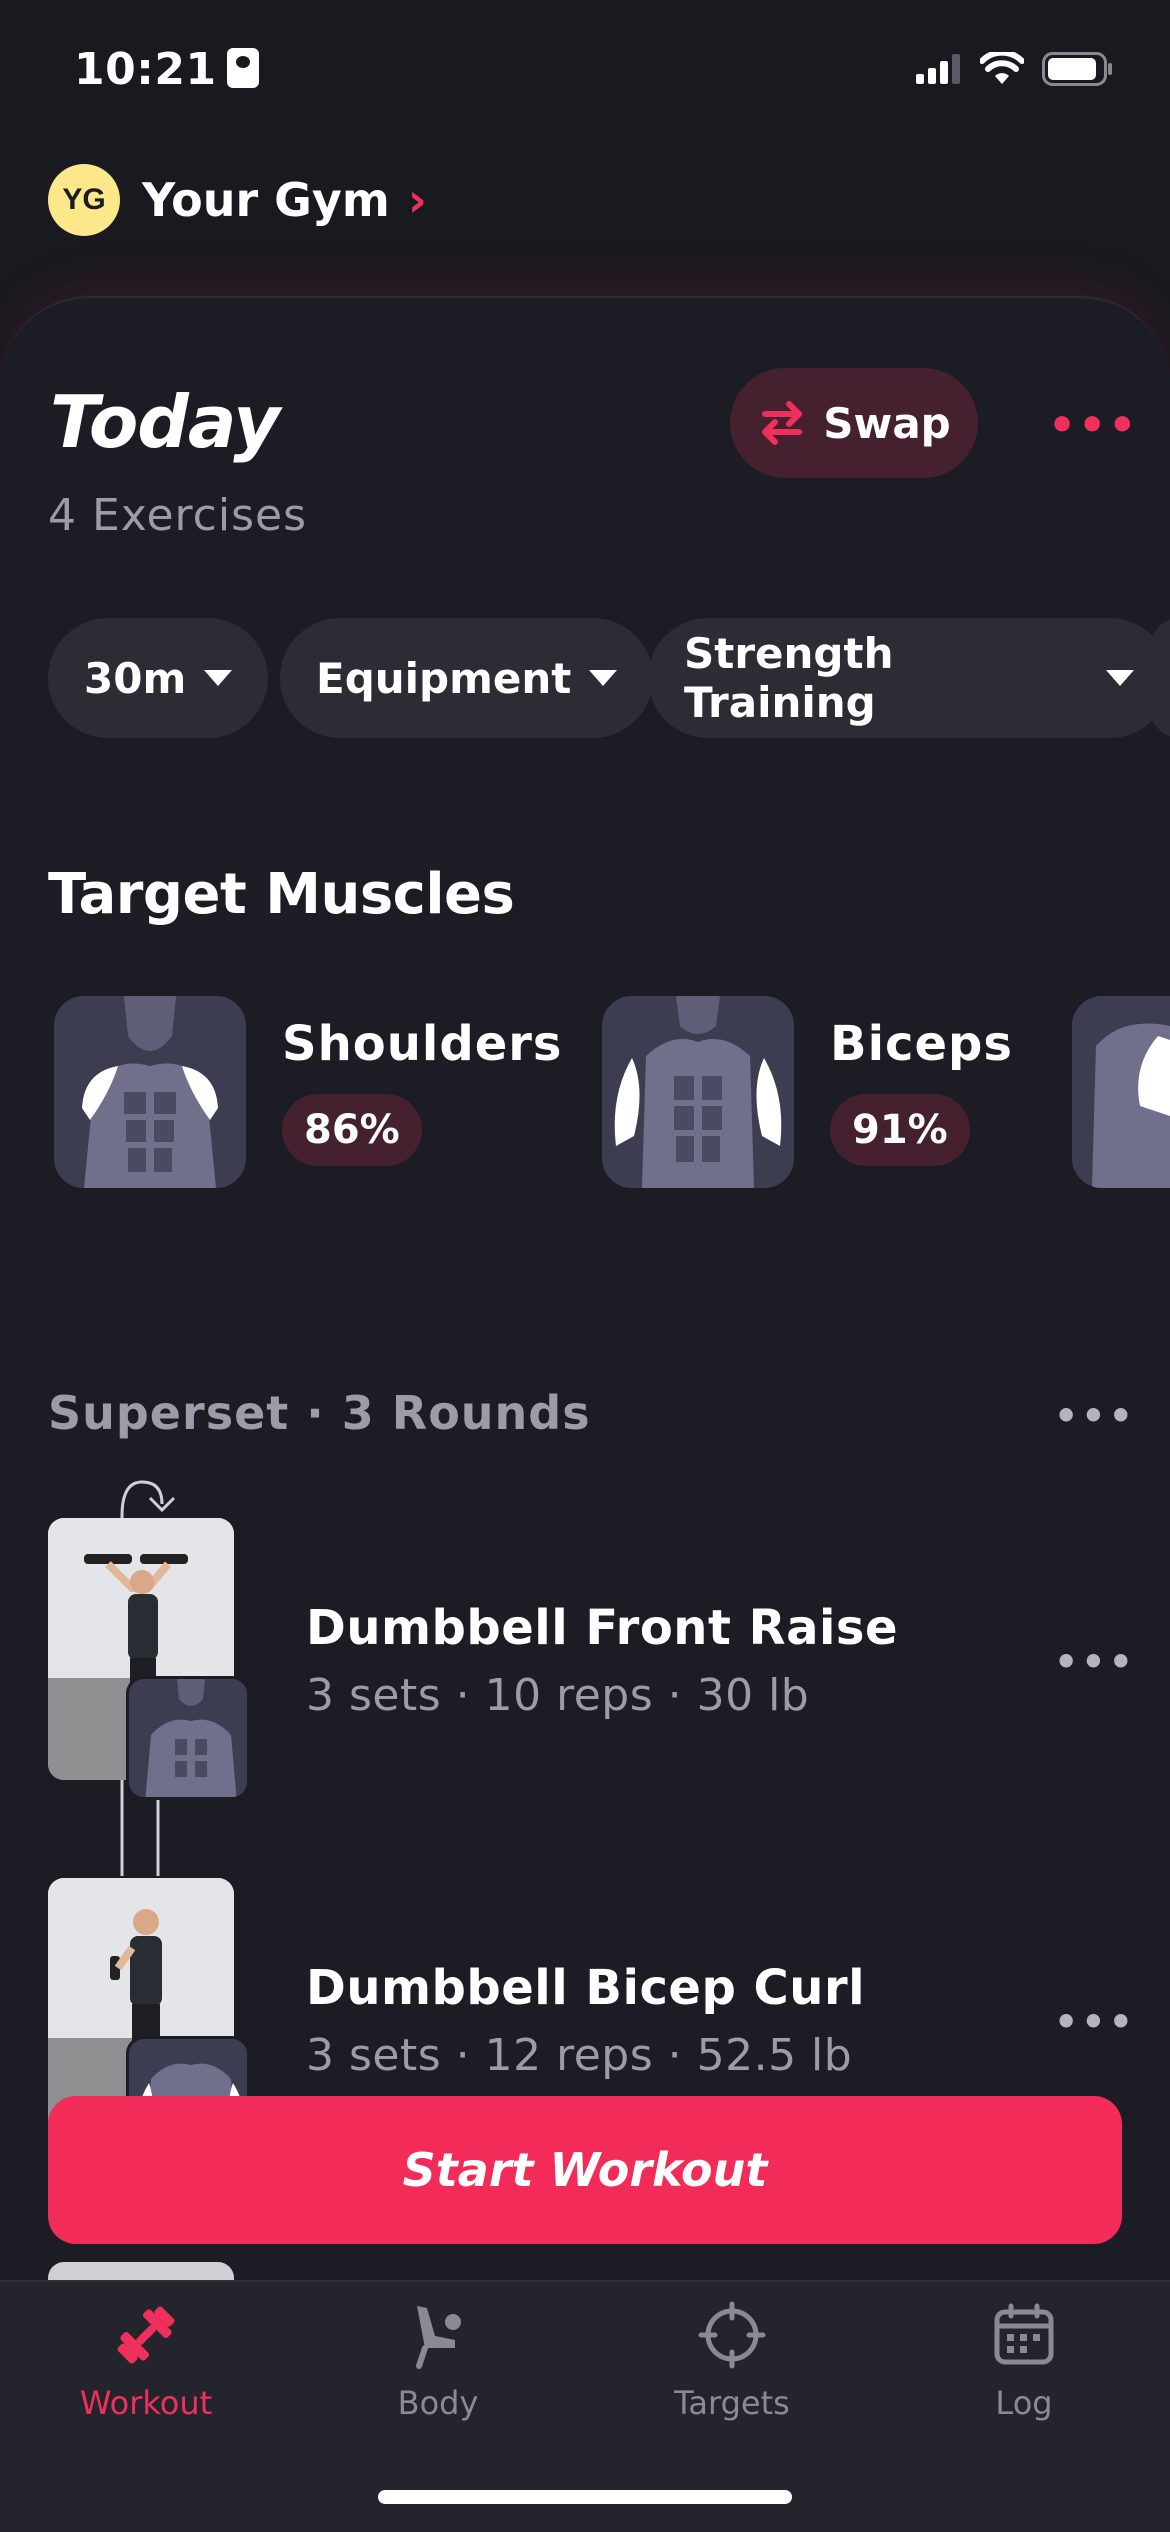 Image resolution: width=1170 pixels, height=2532 pixels. I want to click on muscle-name: Biceps, so click(921, 1044).